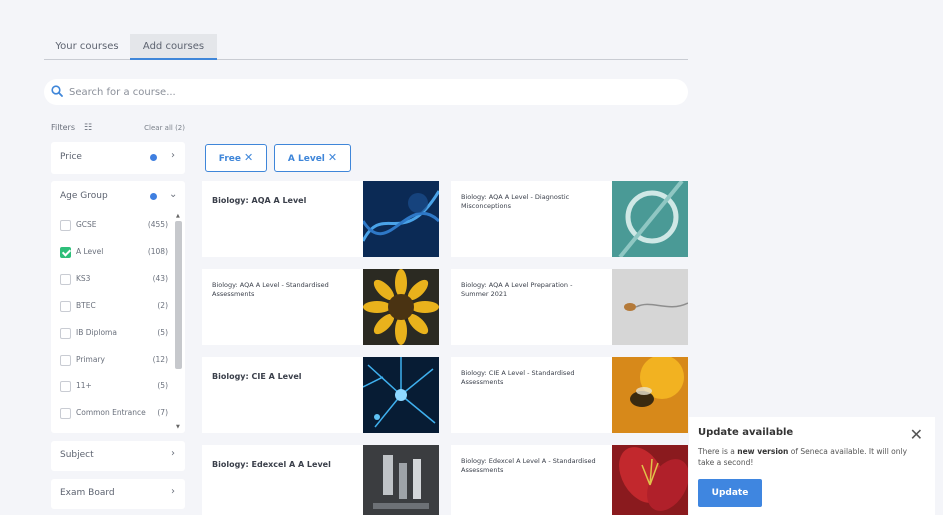 The image size is (943, 515). What do you see at coordinates (63, 127) in the screenshot?
I see `filters-label: Filters` at bounding box center [63, 127].